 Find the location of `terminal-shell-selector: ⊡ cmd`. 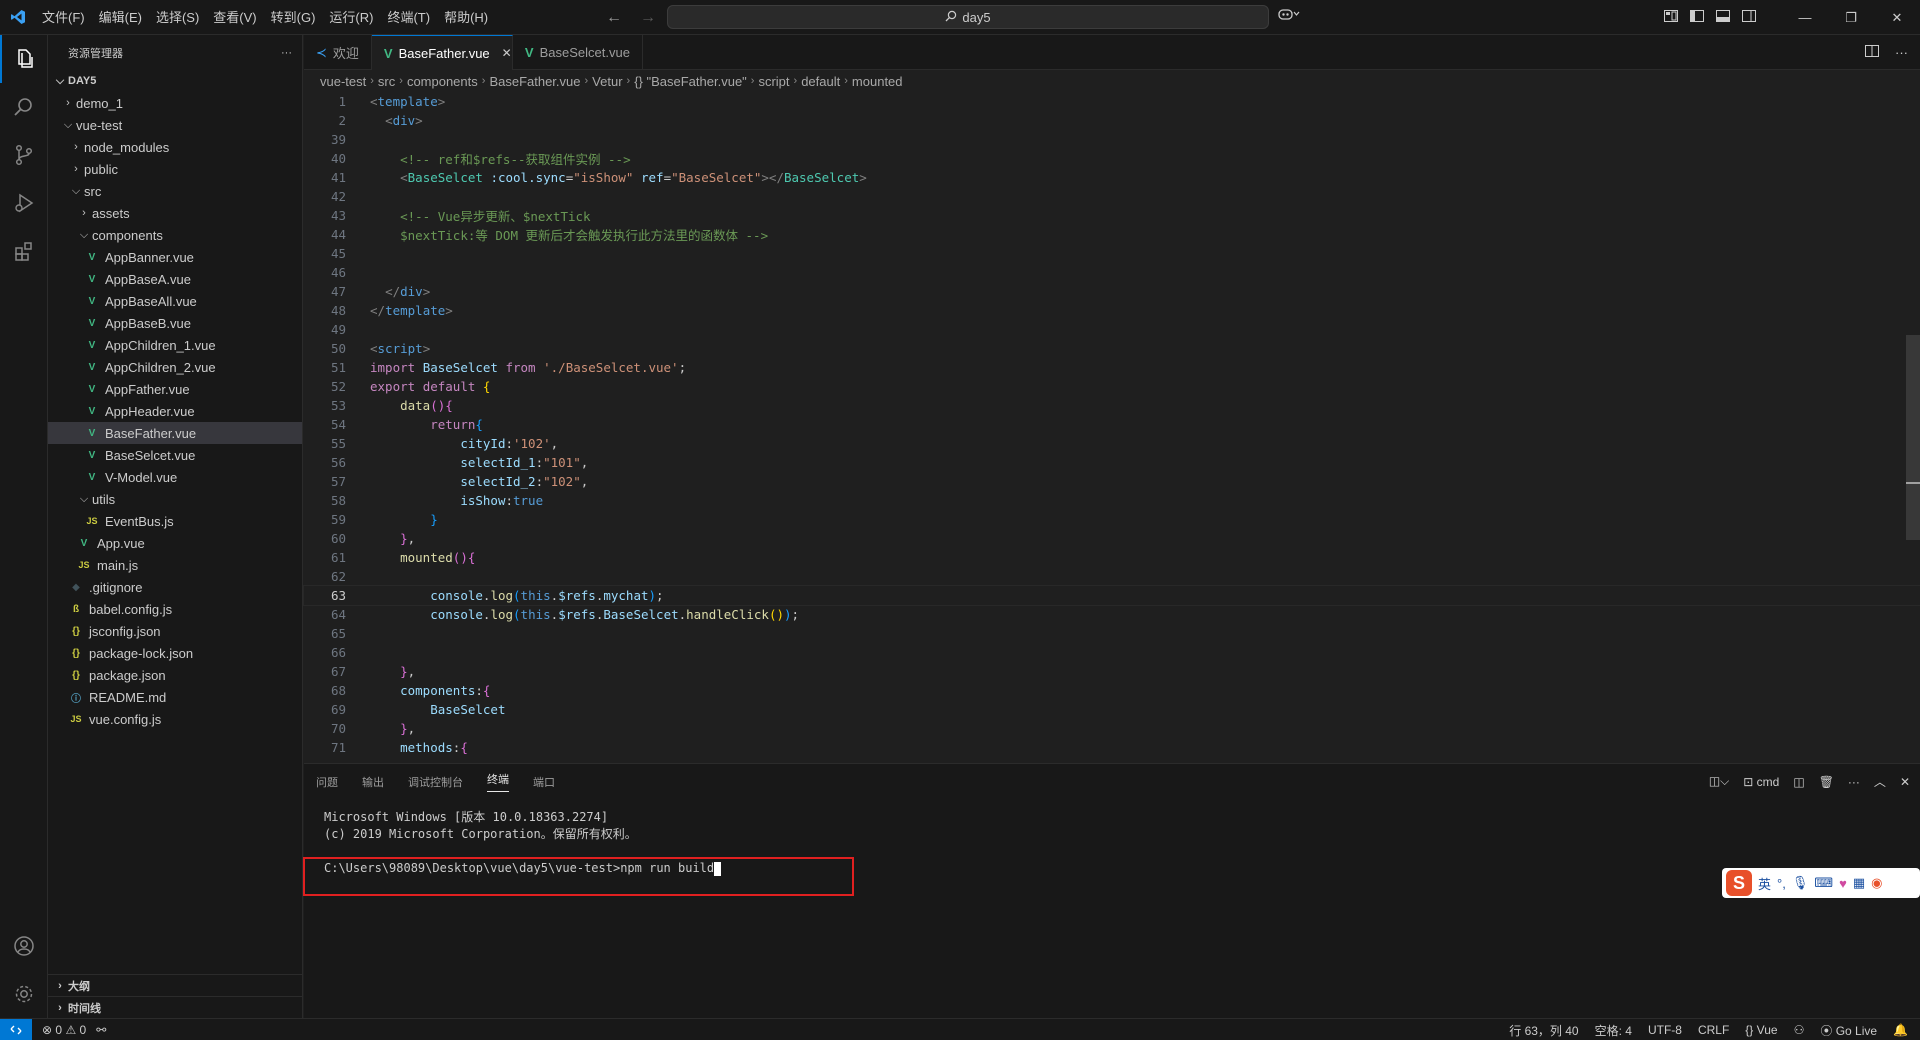

terminal-shell-selector: ⊡ cmd is located at coordinates (1761, 782).